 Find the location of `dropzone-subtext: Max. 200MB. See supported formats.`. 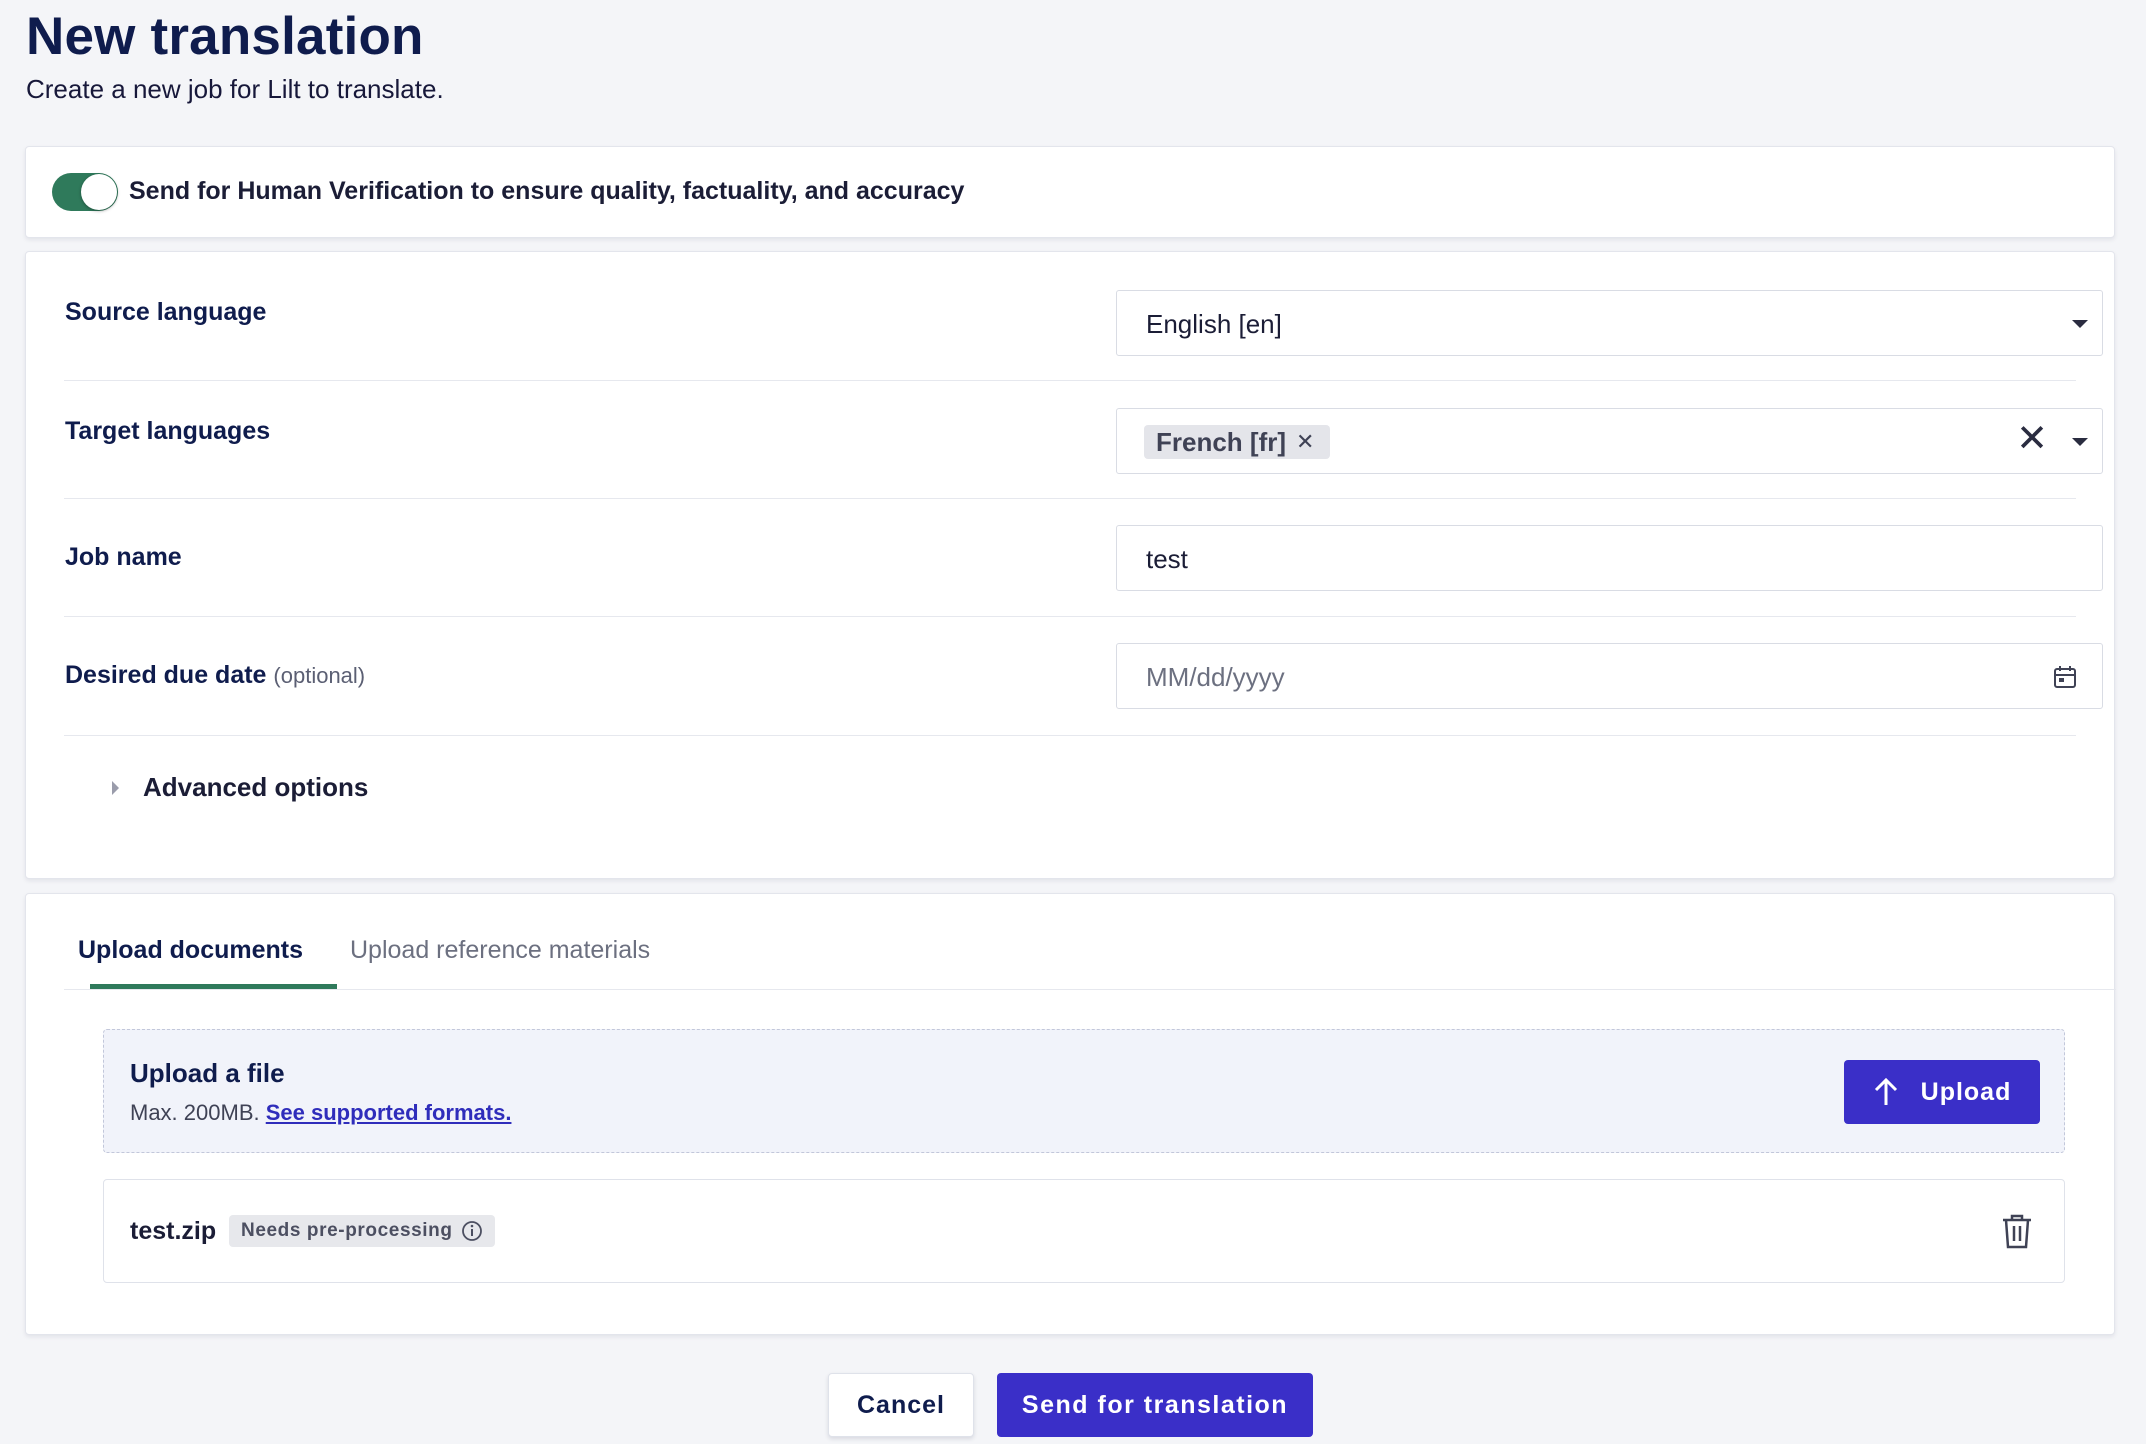

dropzone-subtext: Max. 200MB. See supported formats. is located at coordinates (320, 1113).